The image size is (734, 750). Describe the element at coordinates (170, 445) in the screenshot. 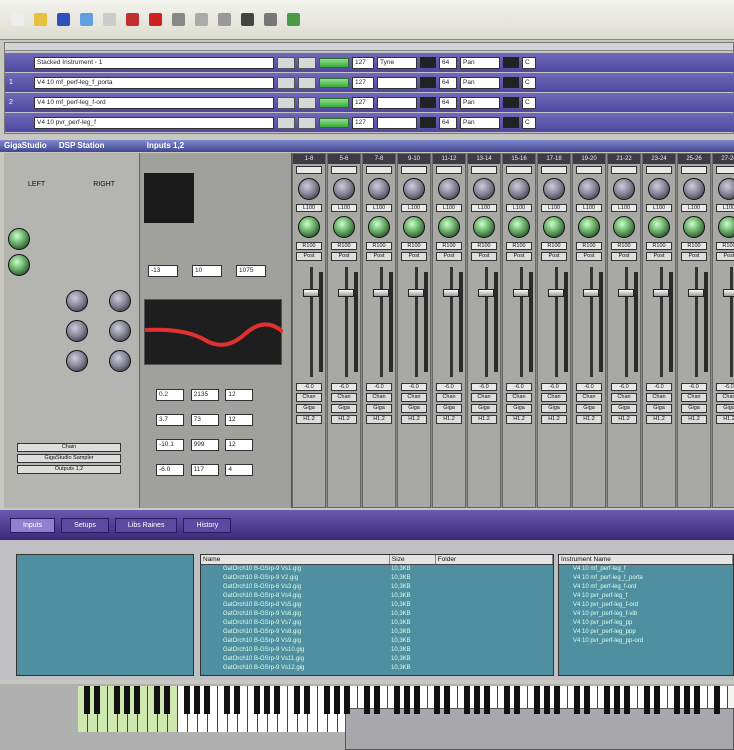

I see `eq-value: -10.1` at that location.